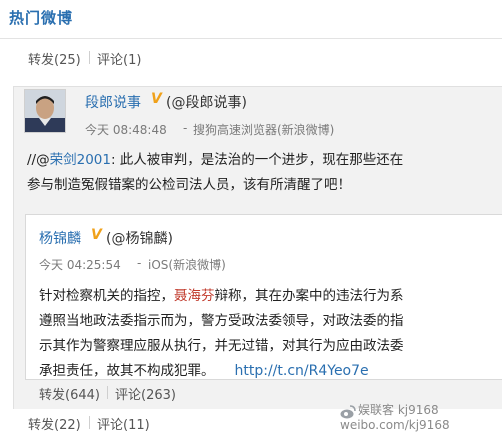 Image resolution: width=502 pixels, height=436 pixels. I want to click on author-handle: (@段郎说事), so click(206, 102).